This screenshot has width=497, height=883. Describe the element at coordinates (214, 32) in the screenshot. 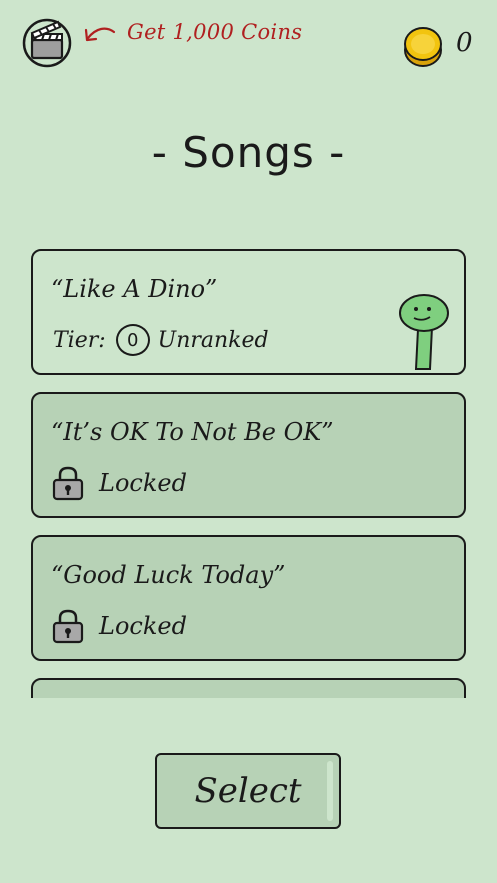

I see `ad-offer-label: Get 1,000 Coins` at that location.